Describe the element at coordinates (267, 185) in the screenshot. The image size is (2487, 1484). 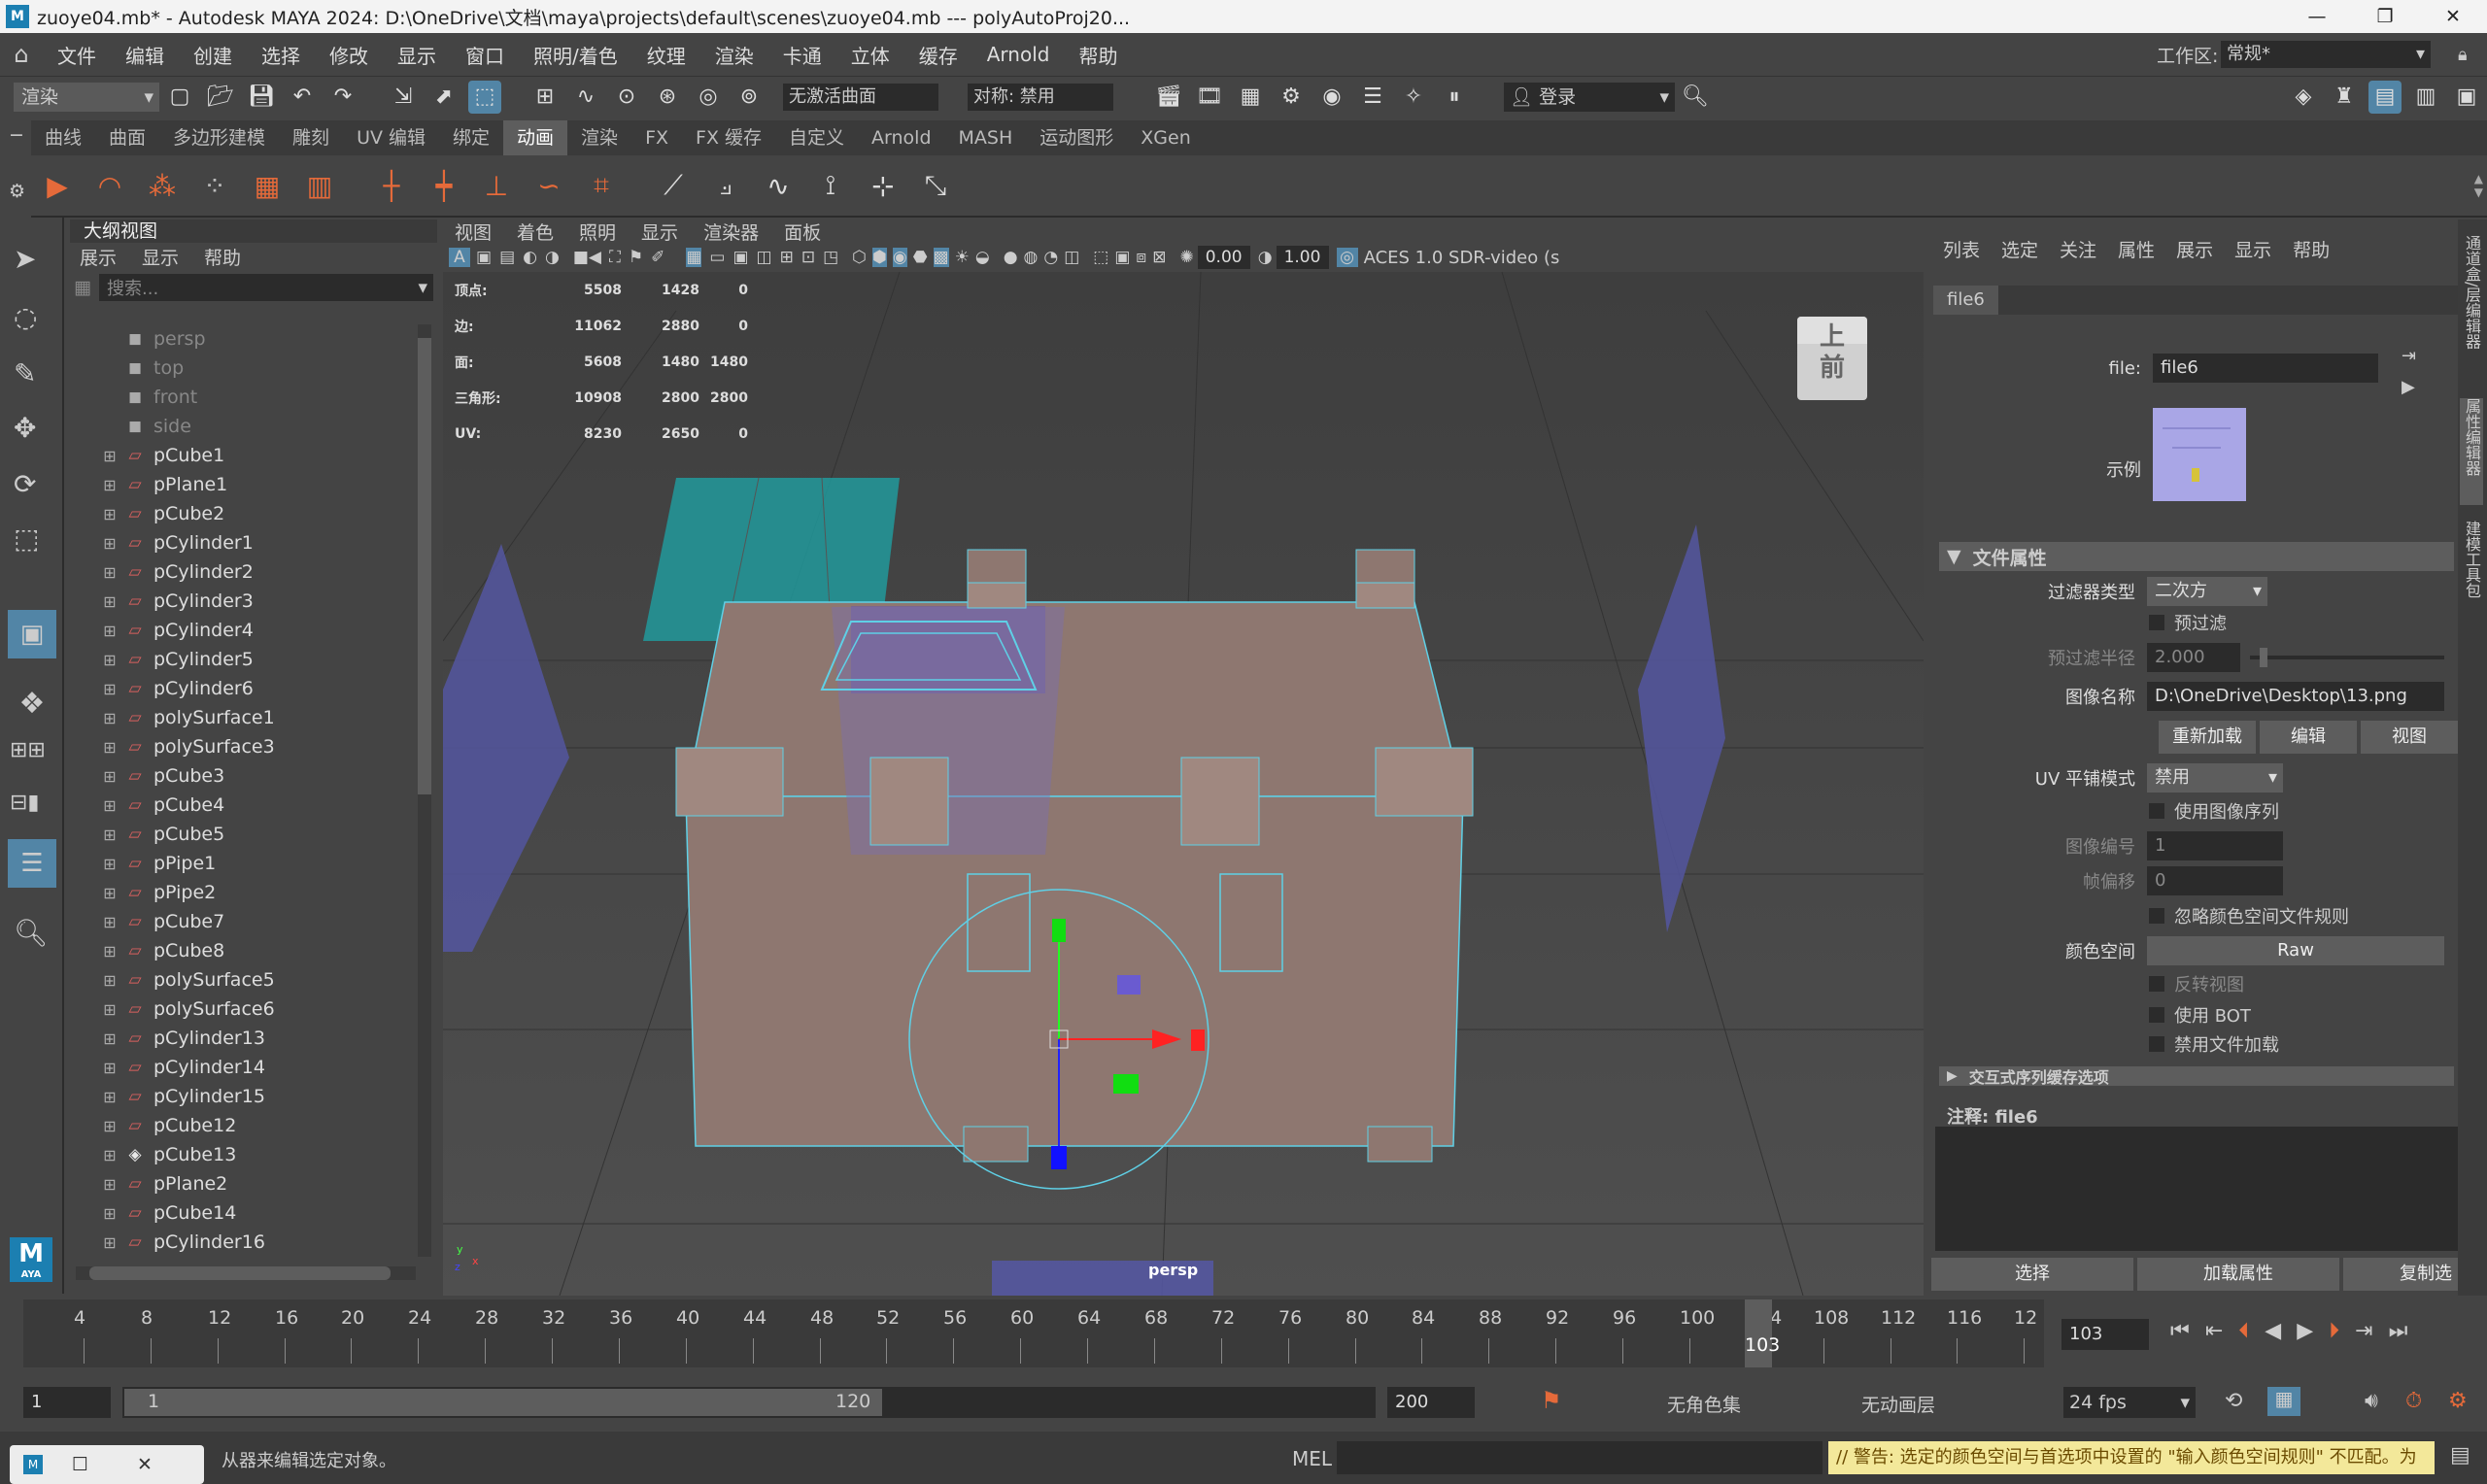
I see `time-editor-icon: ▦` at that location.